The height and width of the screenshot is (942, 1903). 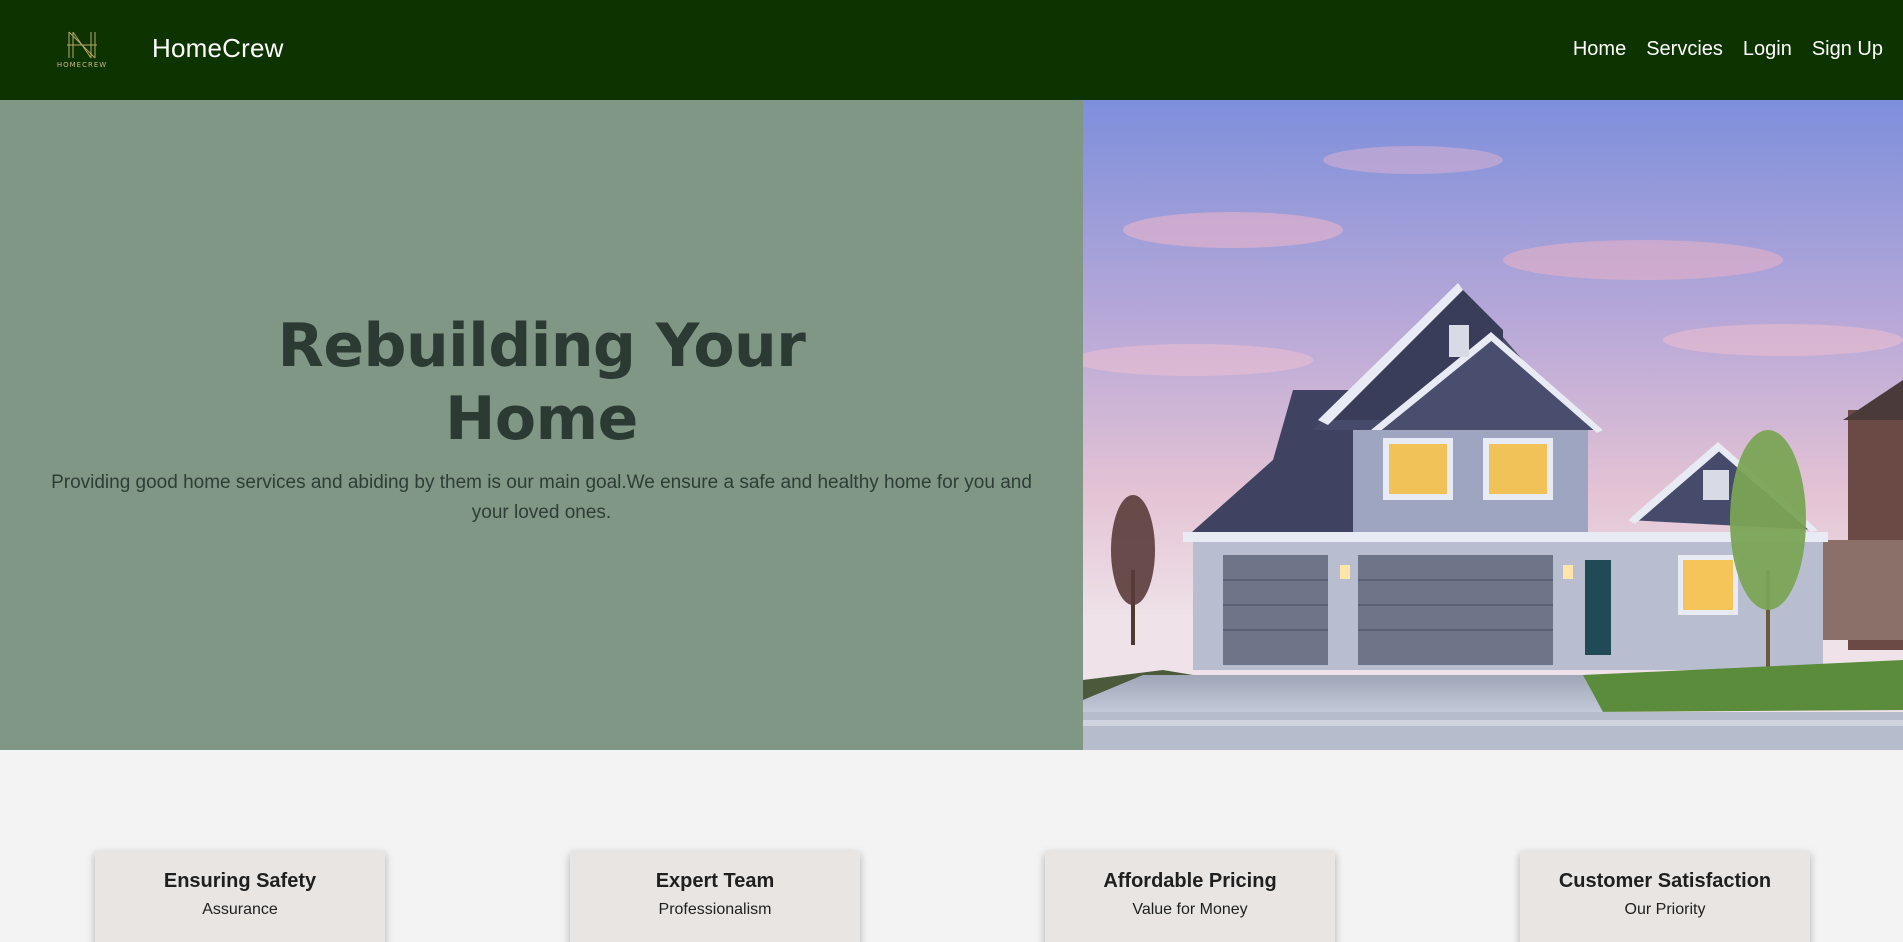 What do you see at coordinates (1190, 909) in the screenshot?
I see `feature-subtitle: Value for Money` at bounding box center [1190, 909].